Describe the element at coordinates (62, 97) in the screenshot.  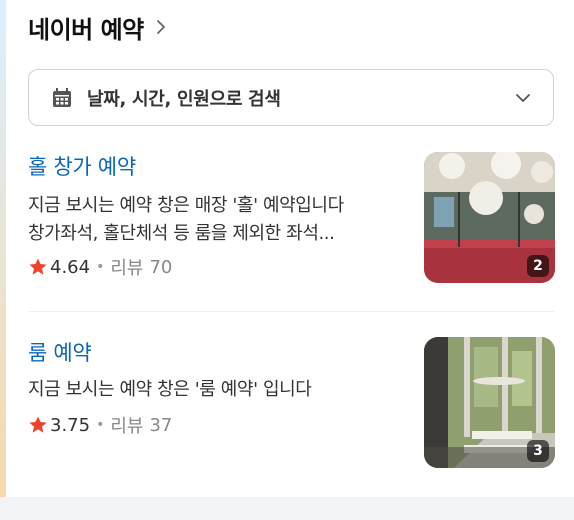
I see `calendar-icon` at that location.